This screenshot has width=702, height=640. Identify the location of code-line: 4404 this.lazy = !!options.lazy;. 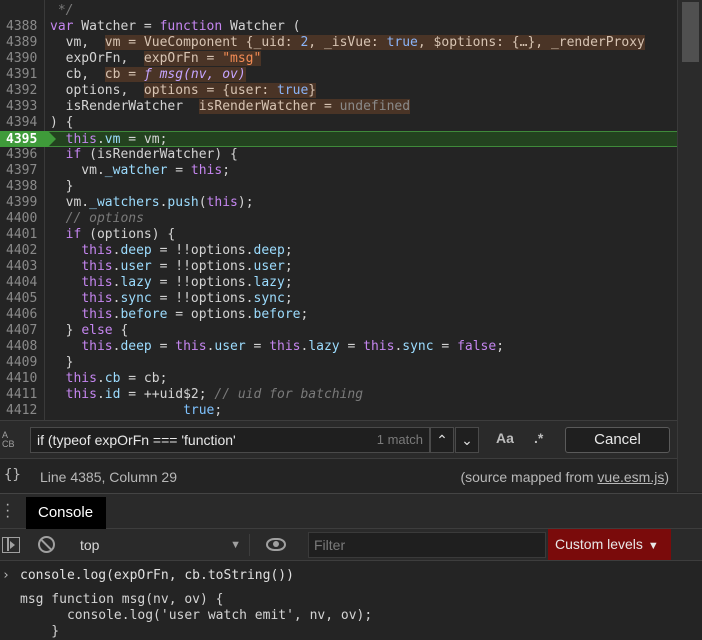
(338, 283).